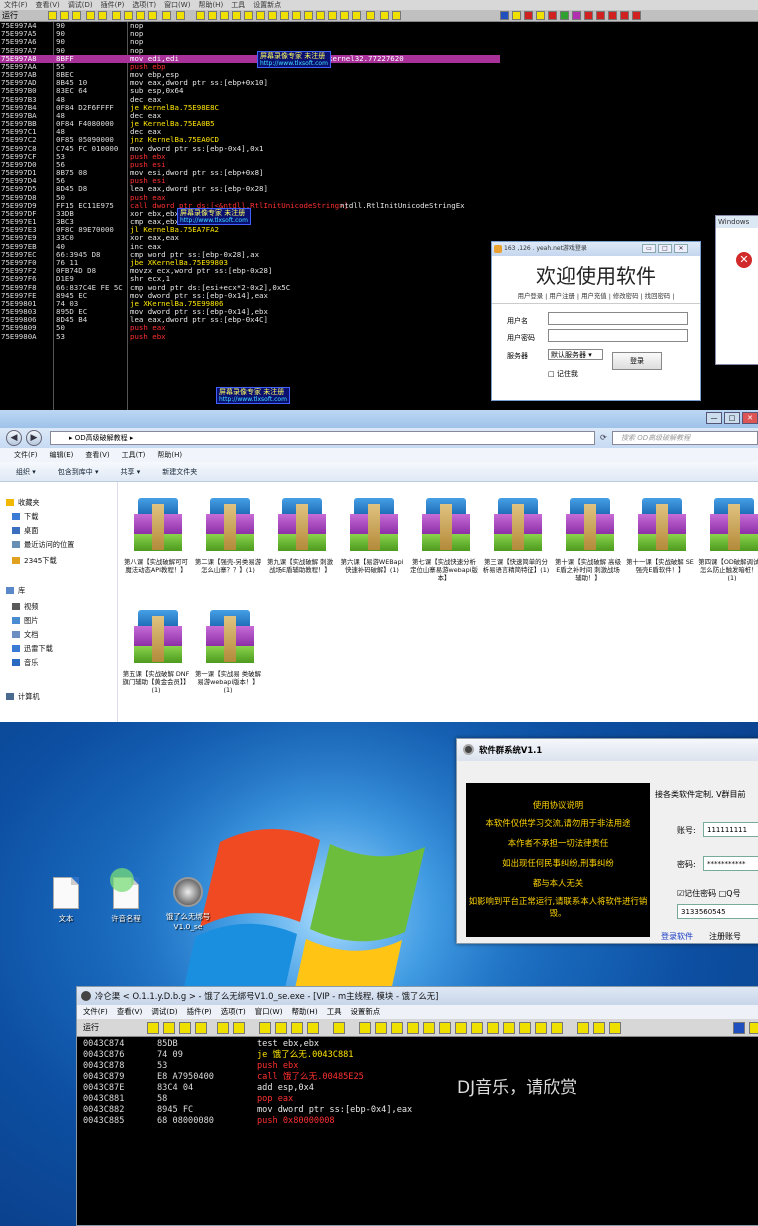 The width and height of the screenshot is (758, 1226). Describe the element at coordinates (618, 318) in the screenshot. I see `username-input` at that location.